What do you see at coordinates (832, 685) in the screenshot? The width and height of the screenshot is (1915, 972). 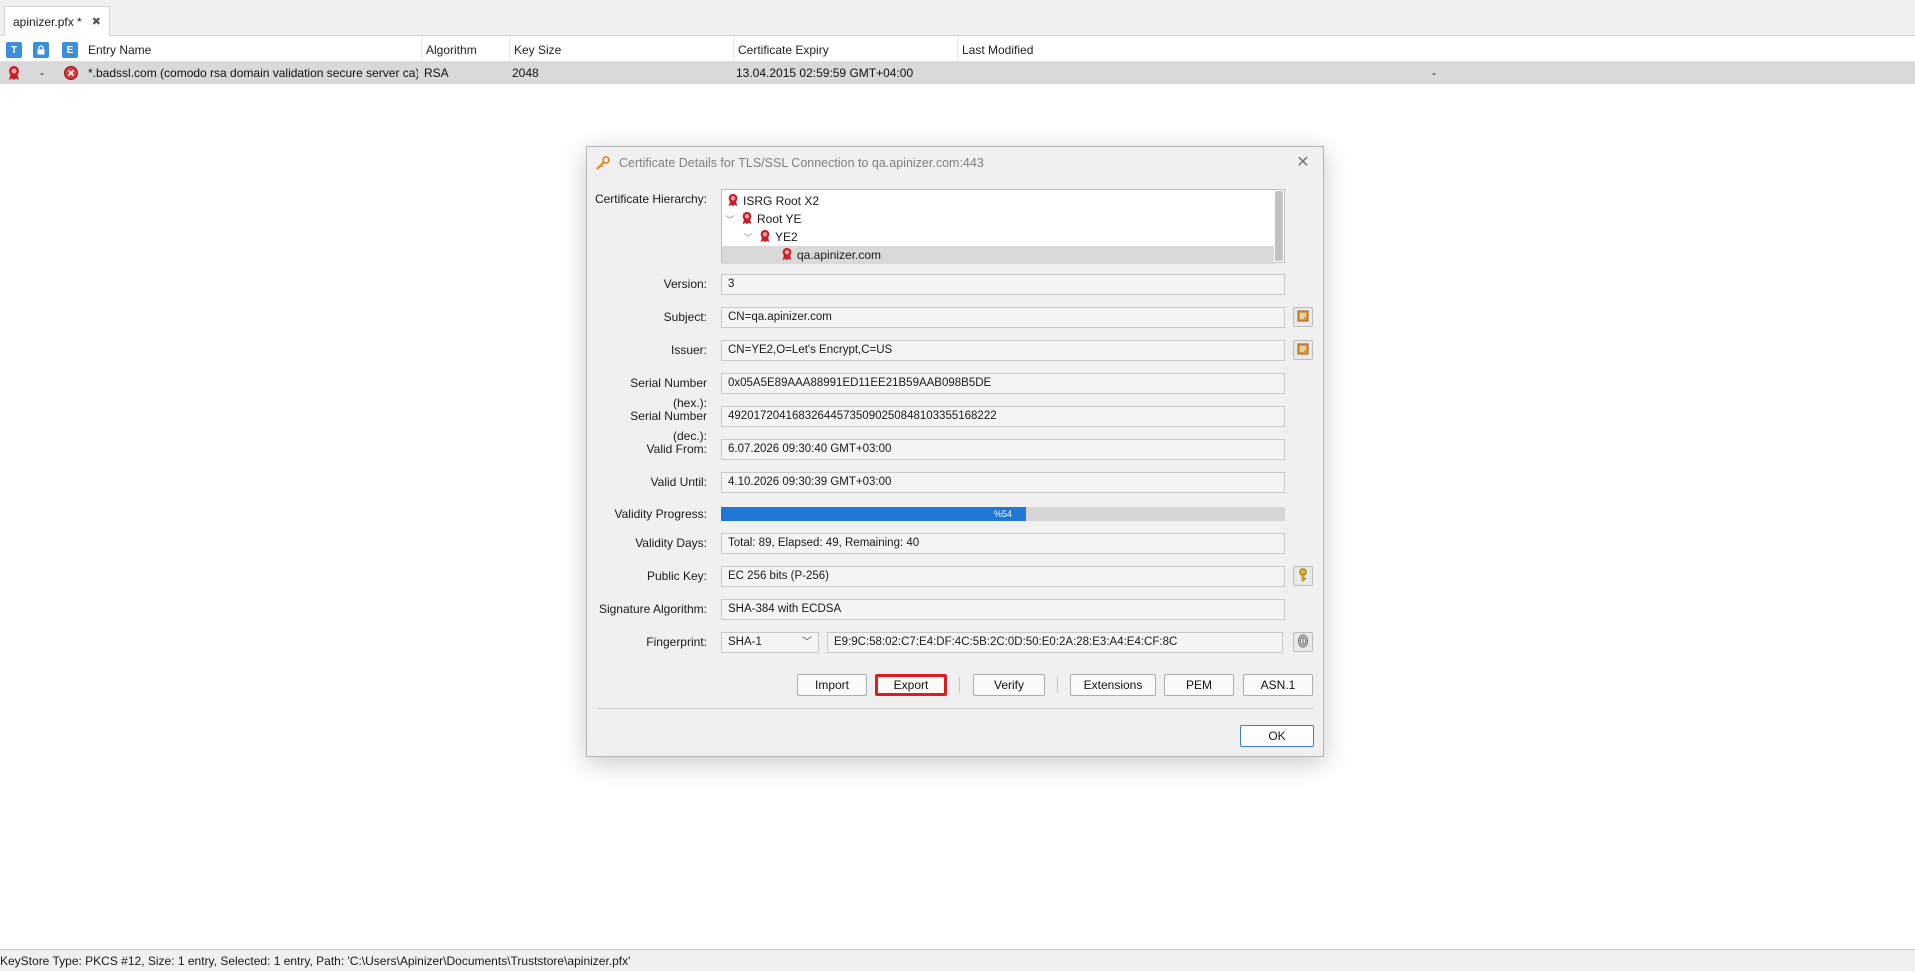 I see `import-button: Import` at bounding box center [832, 685].